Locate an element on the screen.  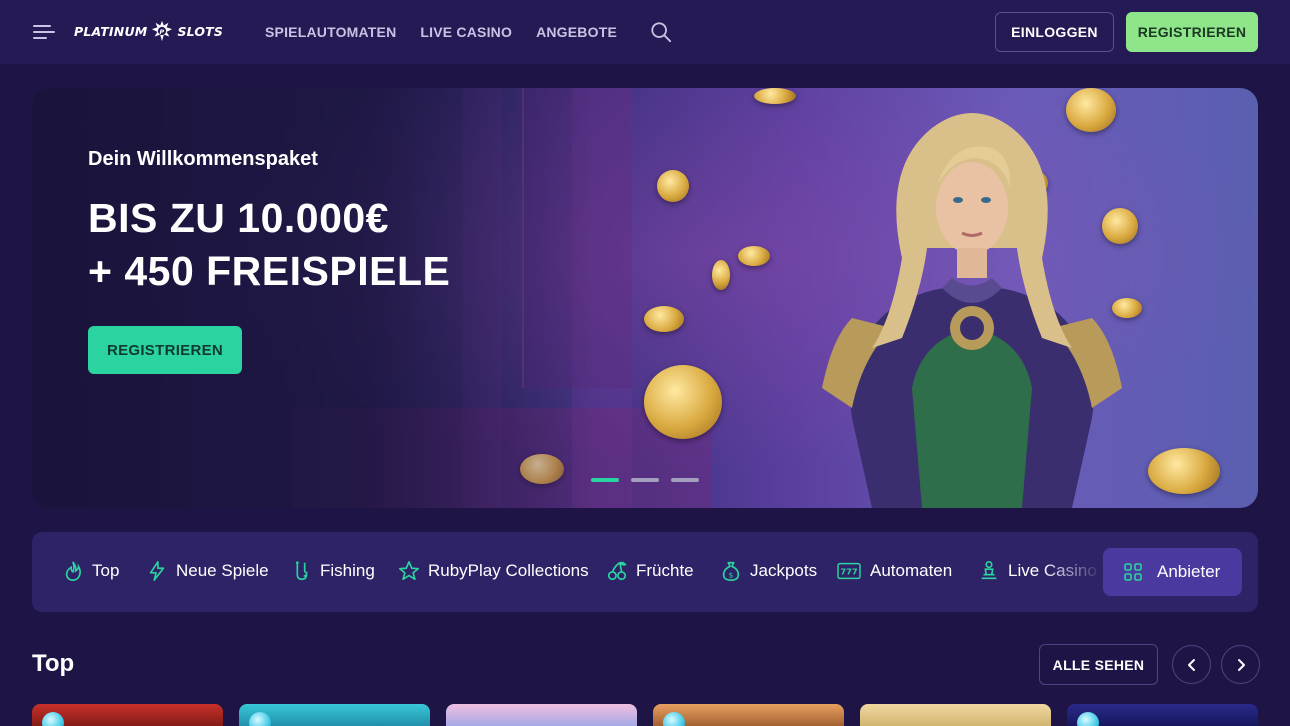
category-label: Jackpots is located at coordinates (784, 570).